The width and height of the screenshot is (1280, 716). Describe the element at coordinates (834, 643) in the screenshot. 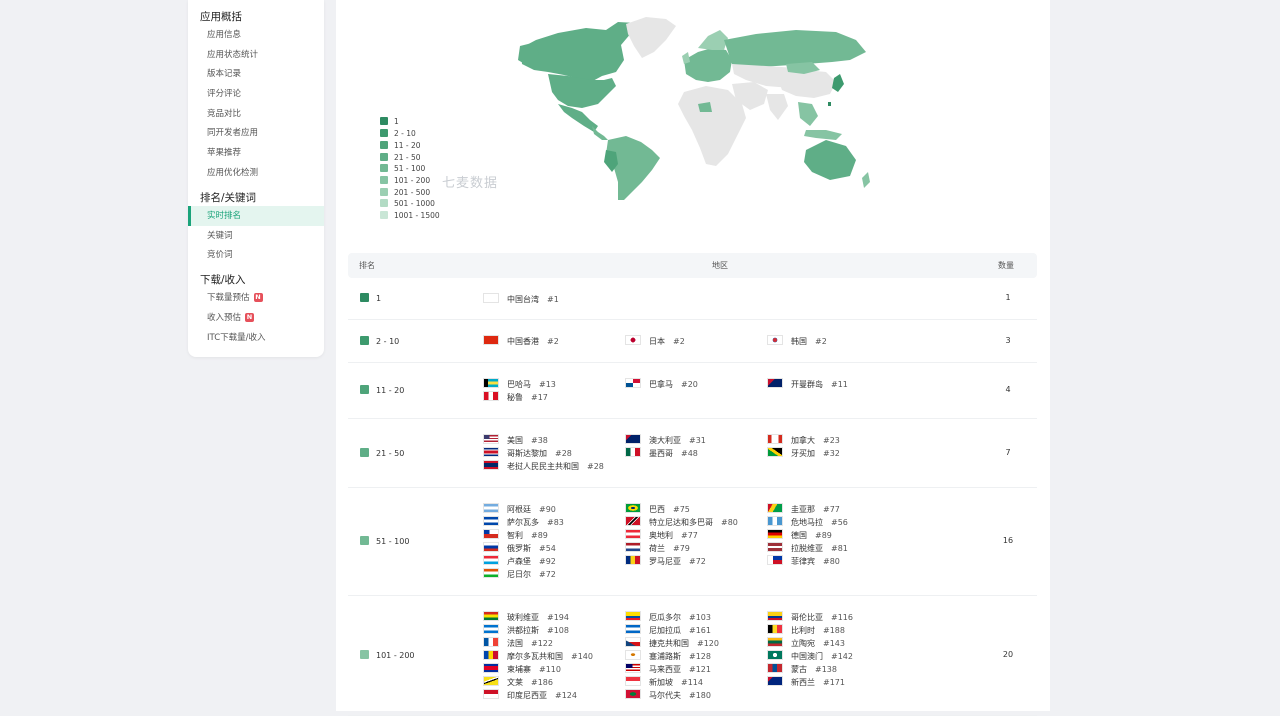

I see `country-rank: #143` at that location.